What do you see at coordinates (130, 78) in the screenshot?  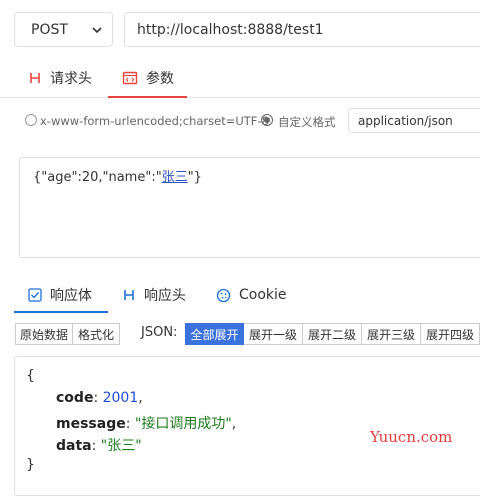 I see `code-doc-icon` at bounding box center [130, 78].